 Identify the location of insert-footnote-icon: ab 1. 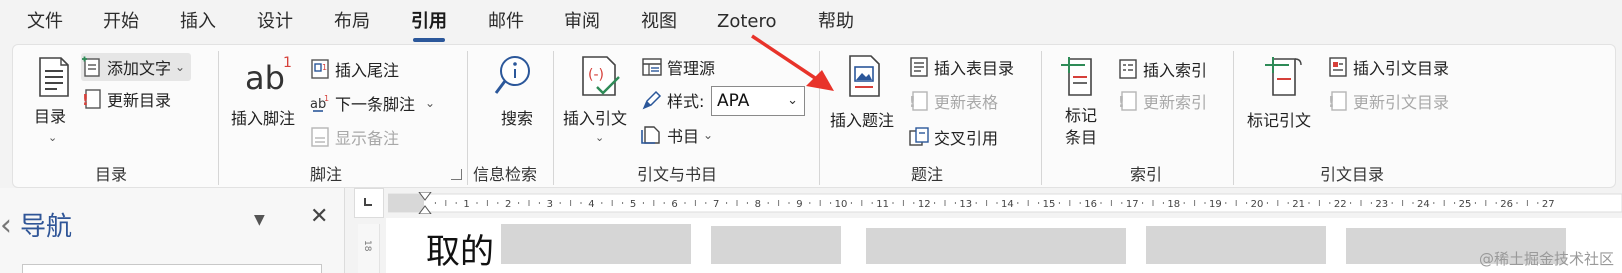
(268, 75).